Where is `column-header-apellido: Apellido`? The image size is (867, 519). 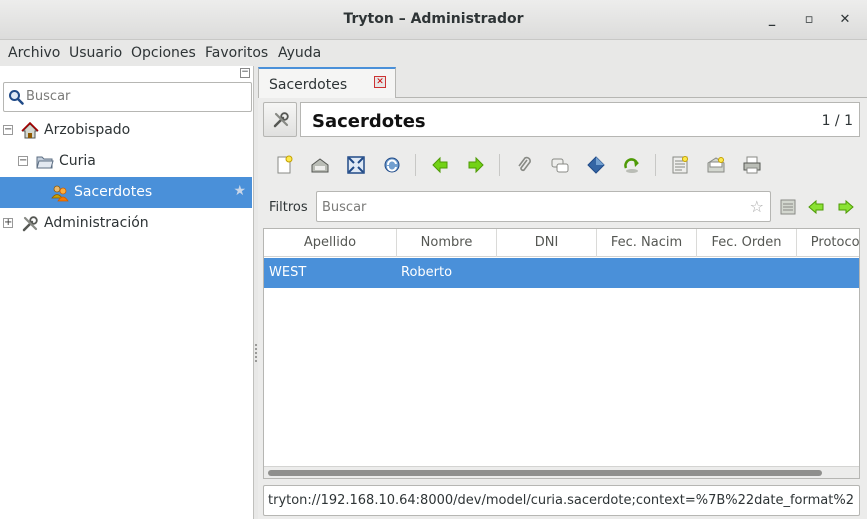 column-header-apellido: Apellido is located at coordinates (330, 243).